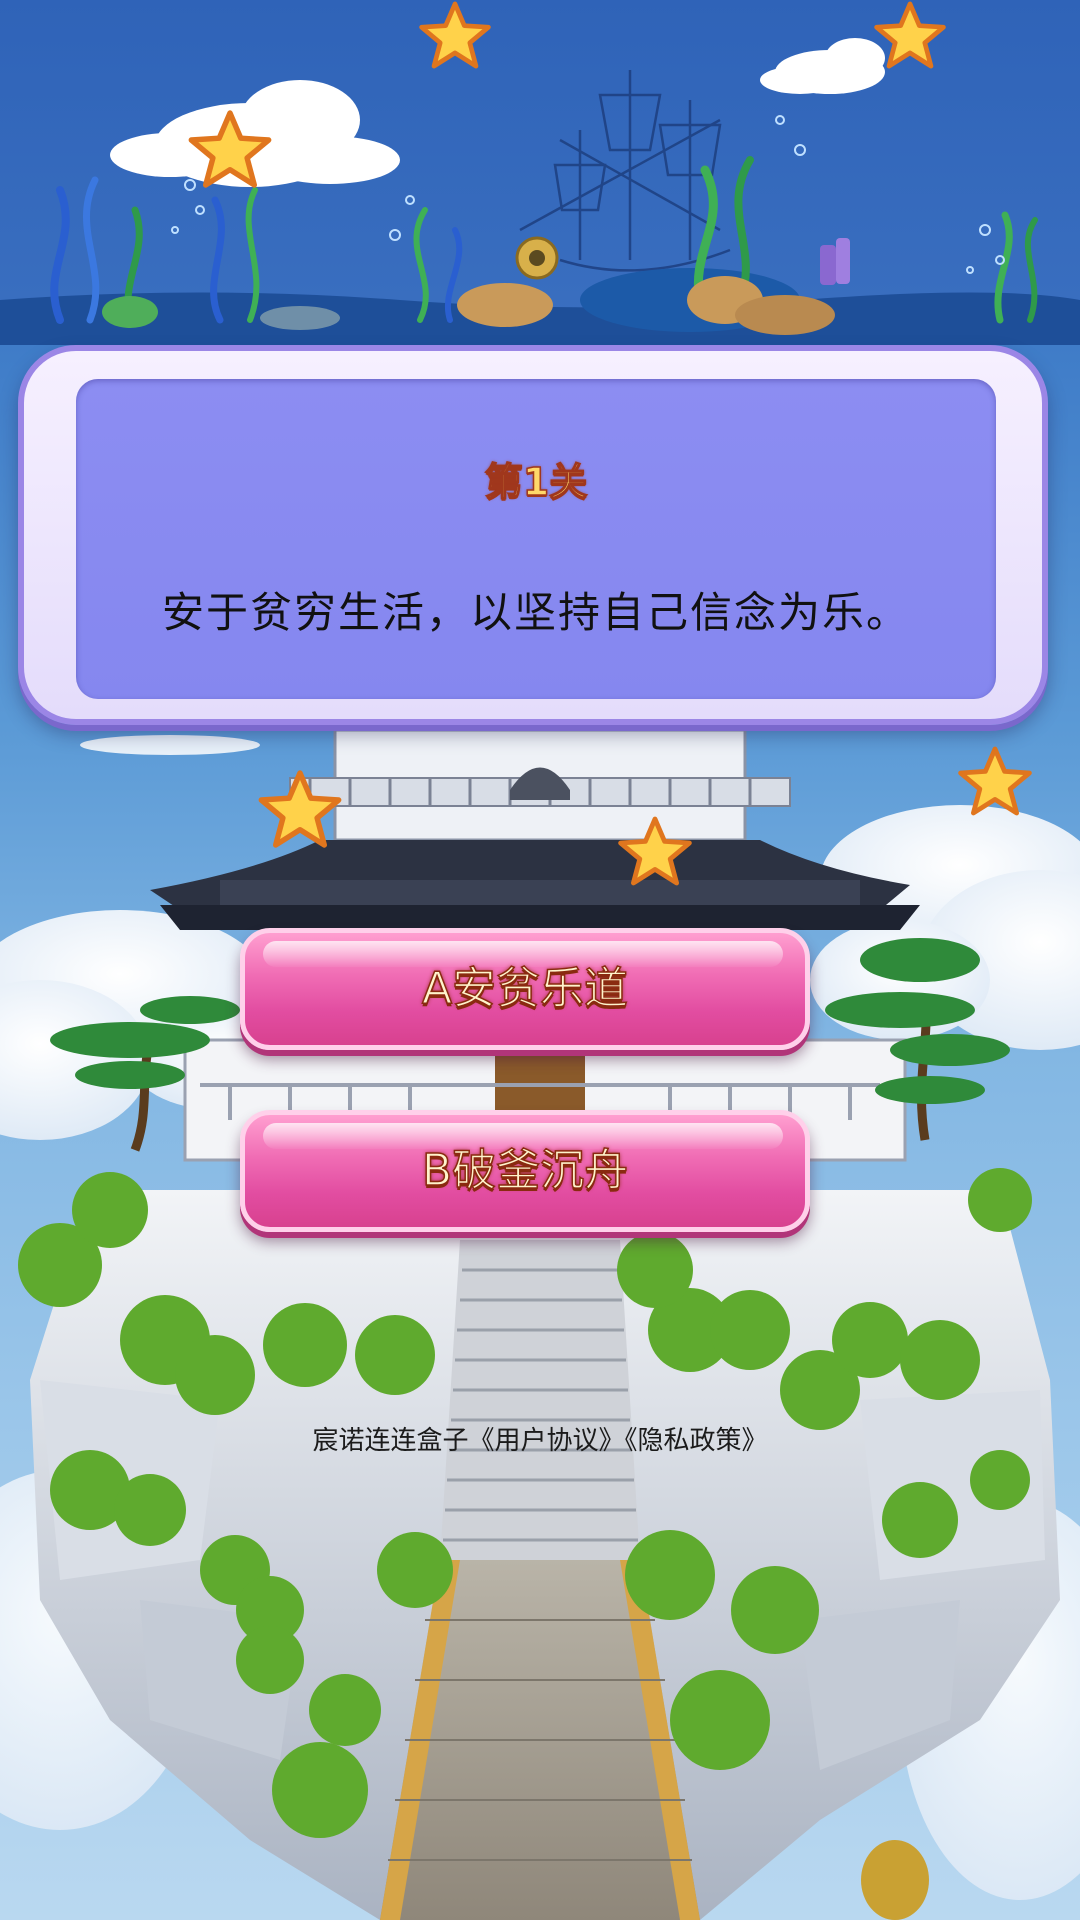 This screenshot has height=1920, width=1080. Describe the element at coordinates (537, 258) in the screenshot. I see `helmet-window` at that location.